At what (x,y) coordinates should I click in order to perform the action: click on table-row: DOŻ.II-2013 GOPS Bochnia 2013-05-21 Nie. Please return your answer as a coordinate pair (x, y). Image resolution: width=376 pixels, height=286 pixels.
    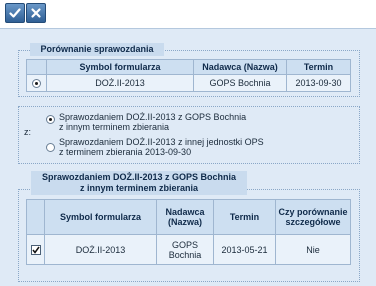
    Looking at the image, I should click on (188, 249).